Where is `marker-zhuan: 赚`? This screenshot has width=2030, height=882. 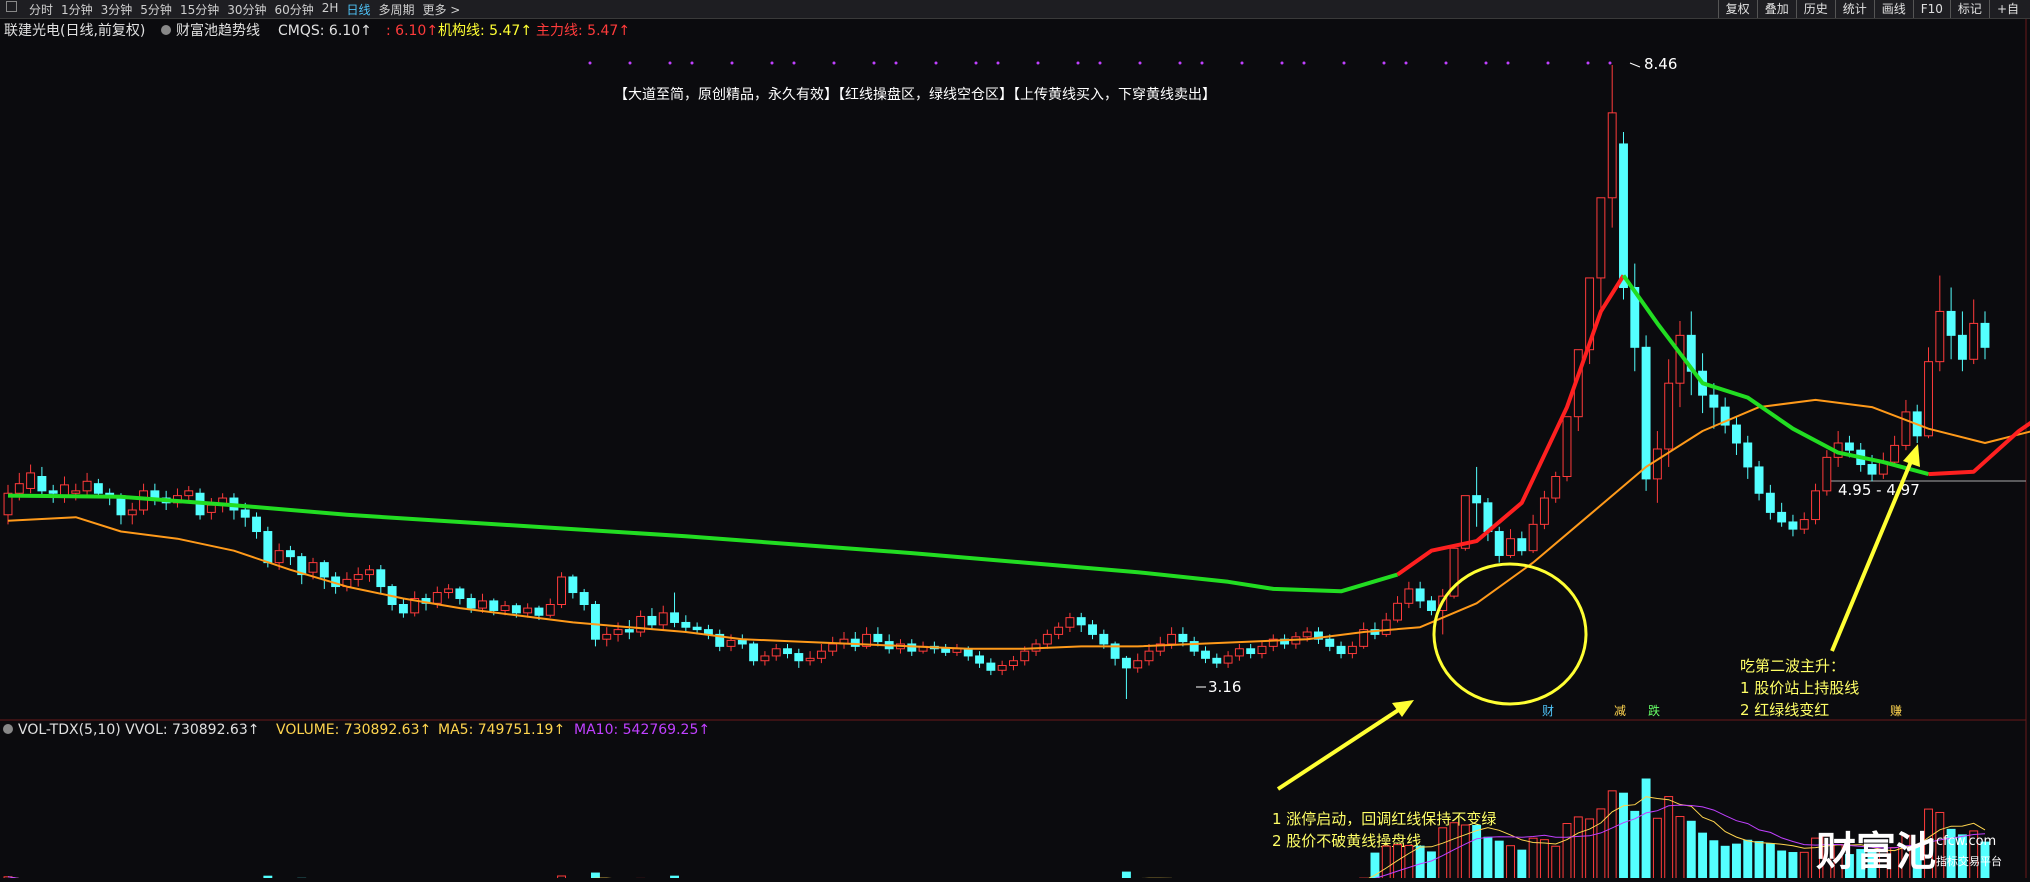 marker-zhuan: 赚 is located at coordinates (1896, 710).